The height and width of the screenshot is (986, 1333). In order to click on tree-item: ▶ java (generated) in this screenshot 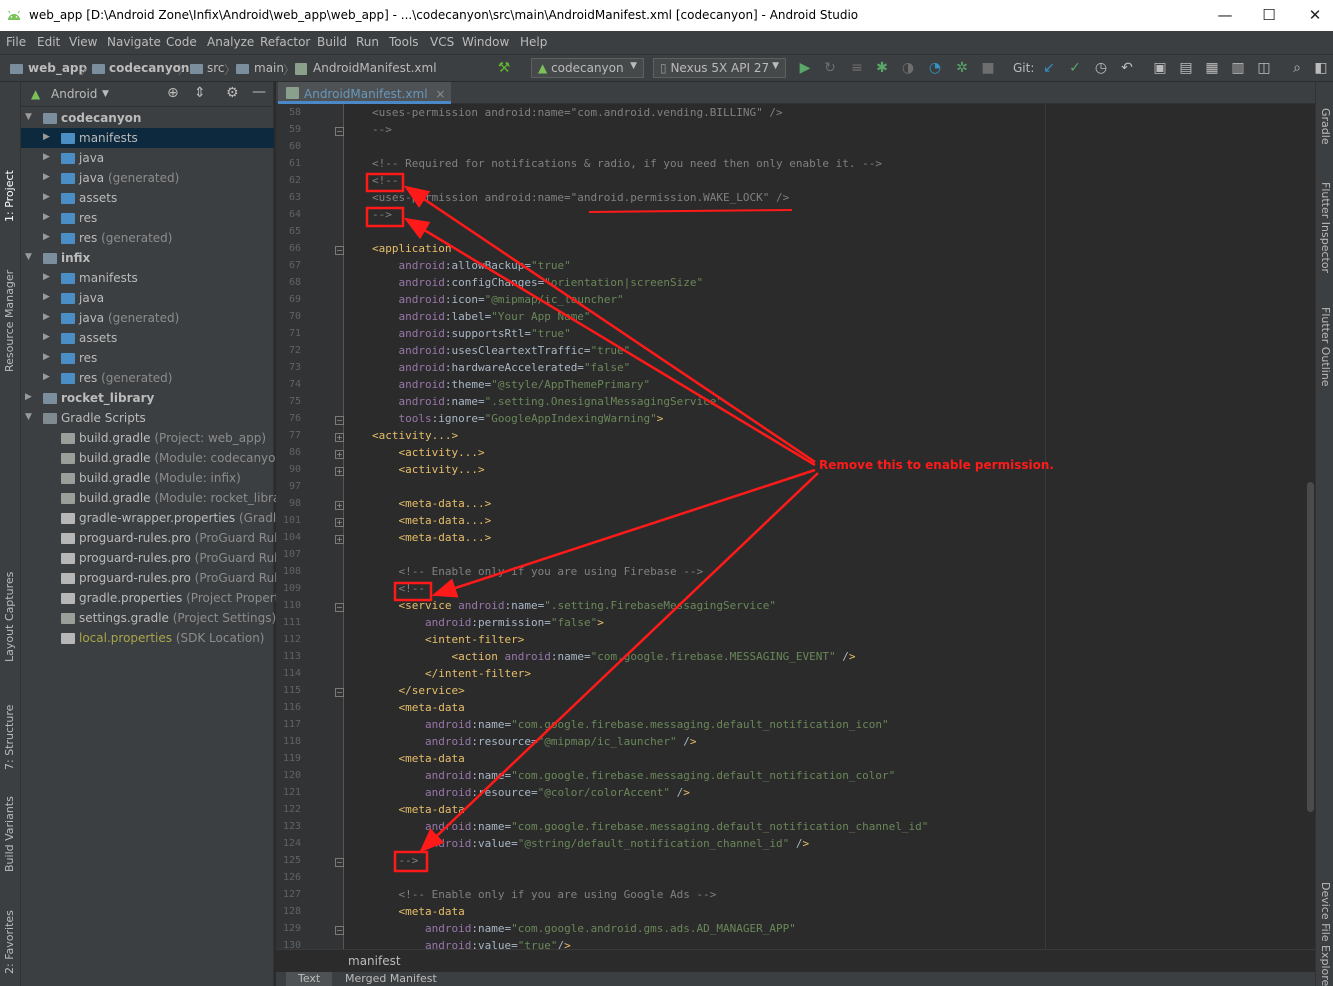, I will do `click(147, 318)`.